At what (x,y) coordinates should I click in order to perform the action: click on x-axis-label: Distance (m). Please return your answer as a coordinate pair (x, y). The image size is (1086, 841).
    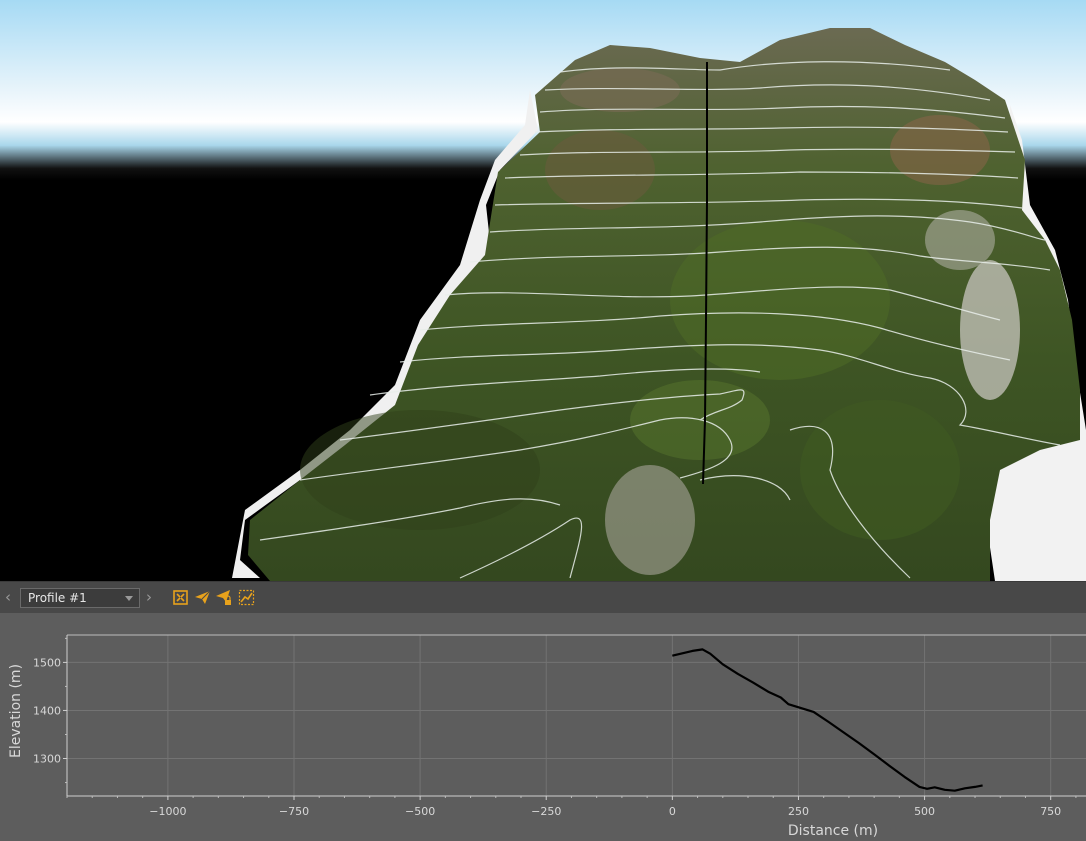
    Looking at the image, I should click on (833, 831).